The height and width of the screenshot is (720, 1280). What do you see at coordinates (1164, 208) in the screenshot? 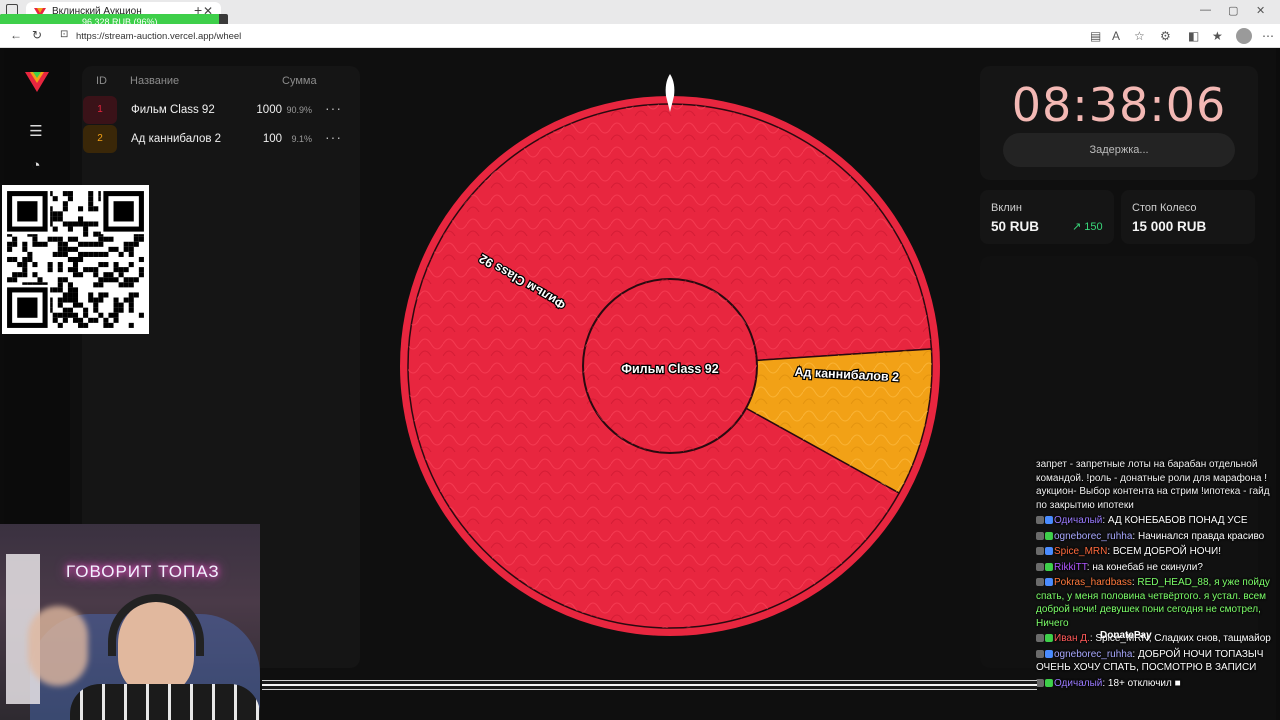
I see `stop-wheel-label: Стоп Колесо` at bounding box center [1164, 208].